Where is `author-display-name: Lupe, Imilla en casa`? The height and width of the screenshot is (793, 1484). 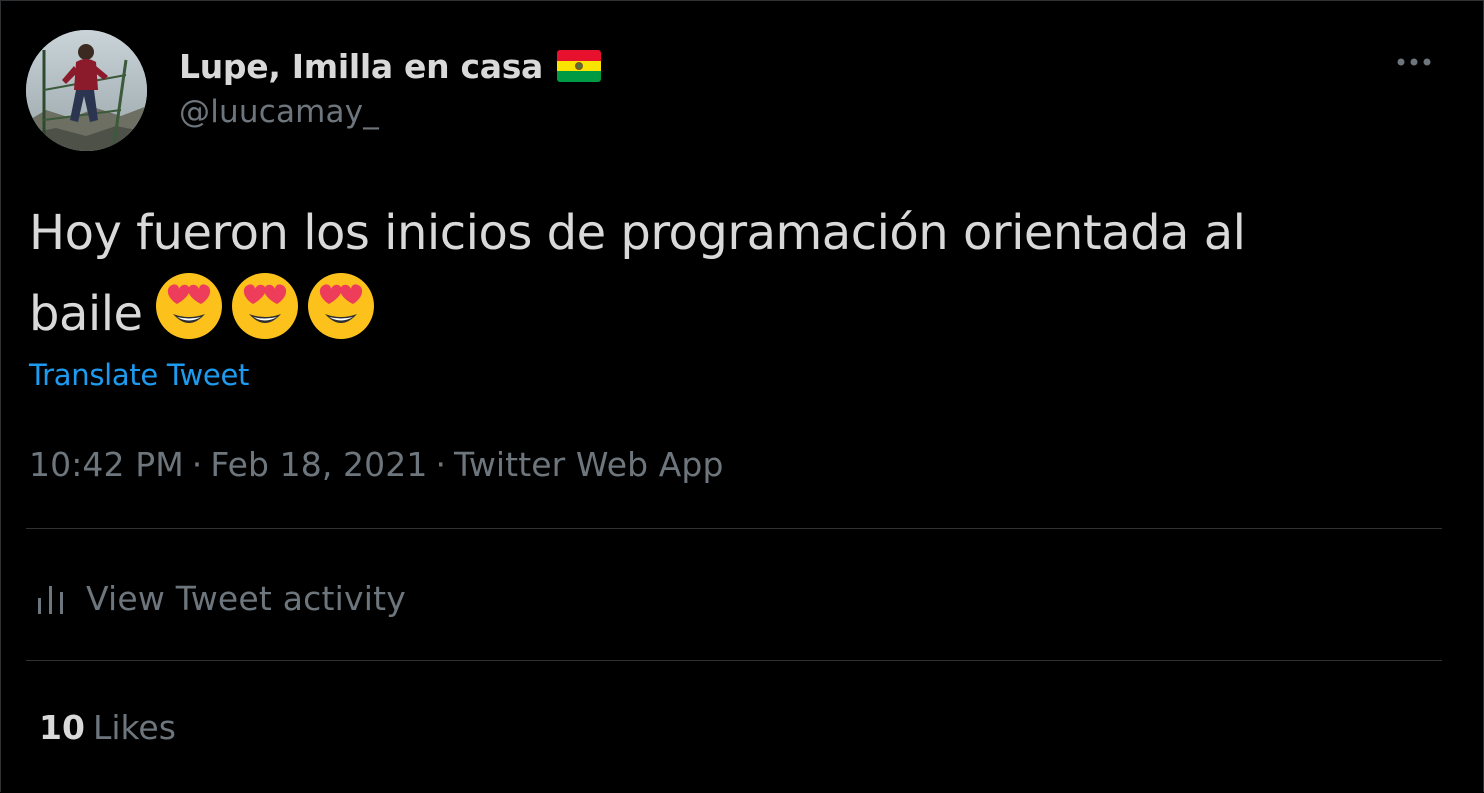
author-display-name: Lupe, Imilla en casa is located at coordinates (361, 66).